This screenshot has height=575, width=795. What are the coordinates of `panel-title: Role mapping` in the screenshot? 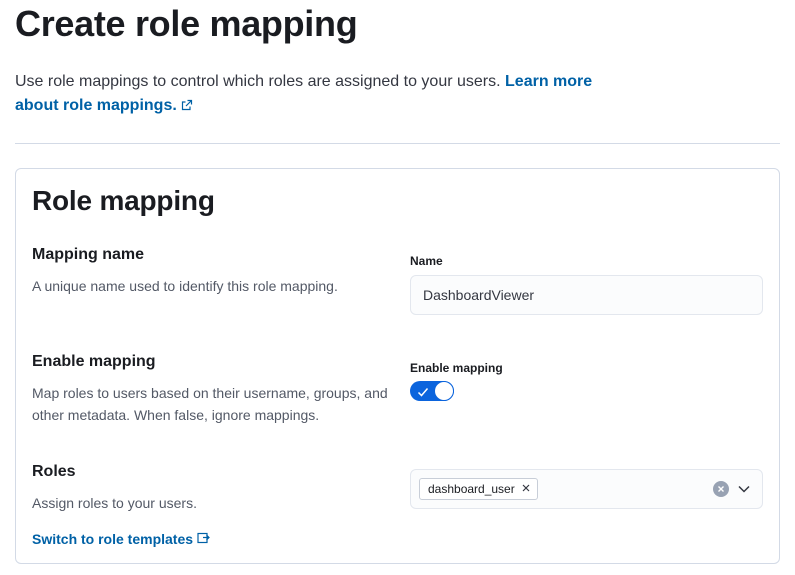 It's located at (123, 200).